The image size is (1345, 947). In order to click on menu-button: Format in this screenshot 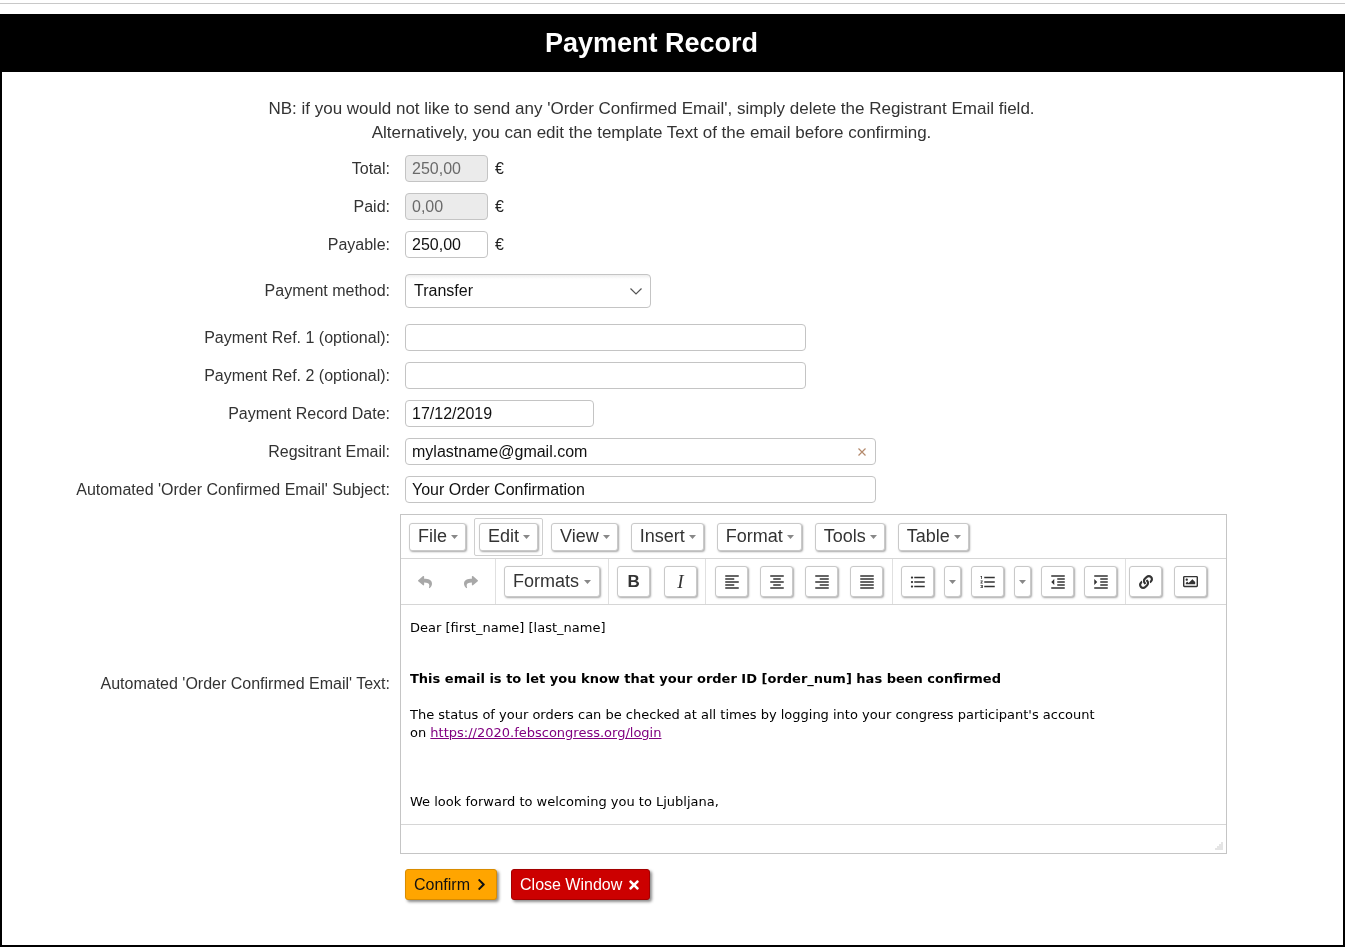, I will do `click(759, 536)`.